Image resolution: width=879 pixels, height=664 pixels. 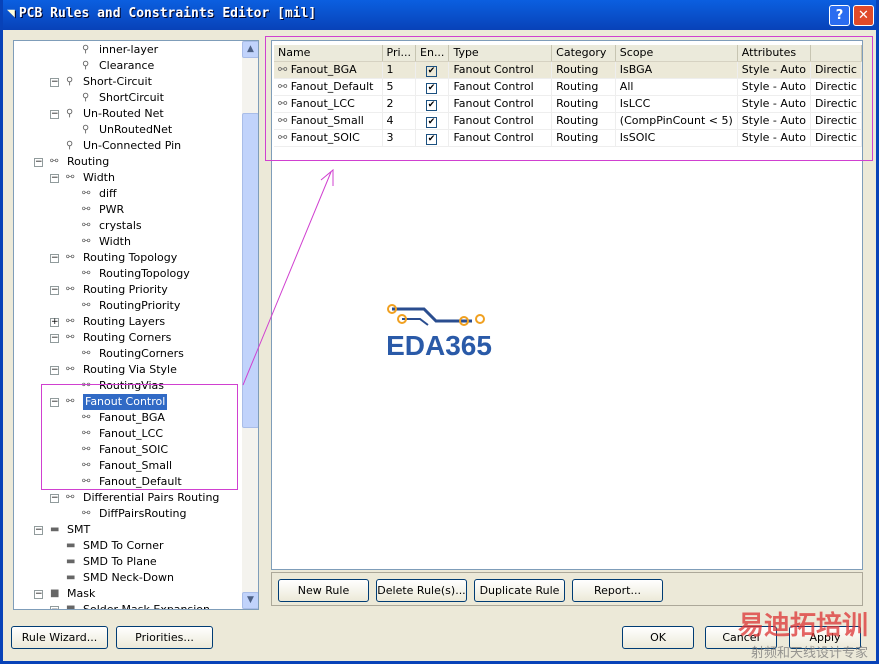 I want to click on watermark-line1: 易迪拓培训, so click(x=802, y=626).